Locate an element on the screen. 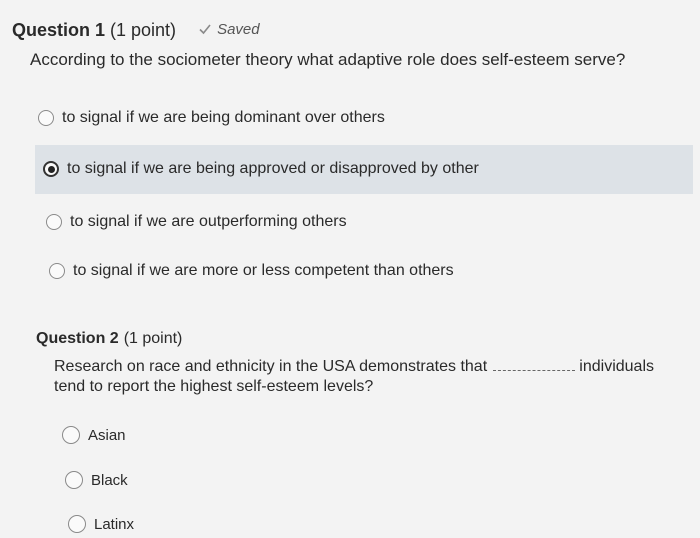  question-2-header: Question 2 (1 point) is located at coordinates (109, 339).